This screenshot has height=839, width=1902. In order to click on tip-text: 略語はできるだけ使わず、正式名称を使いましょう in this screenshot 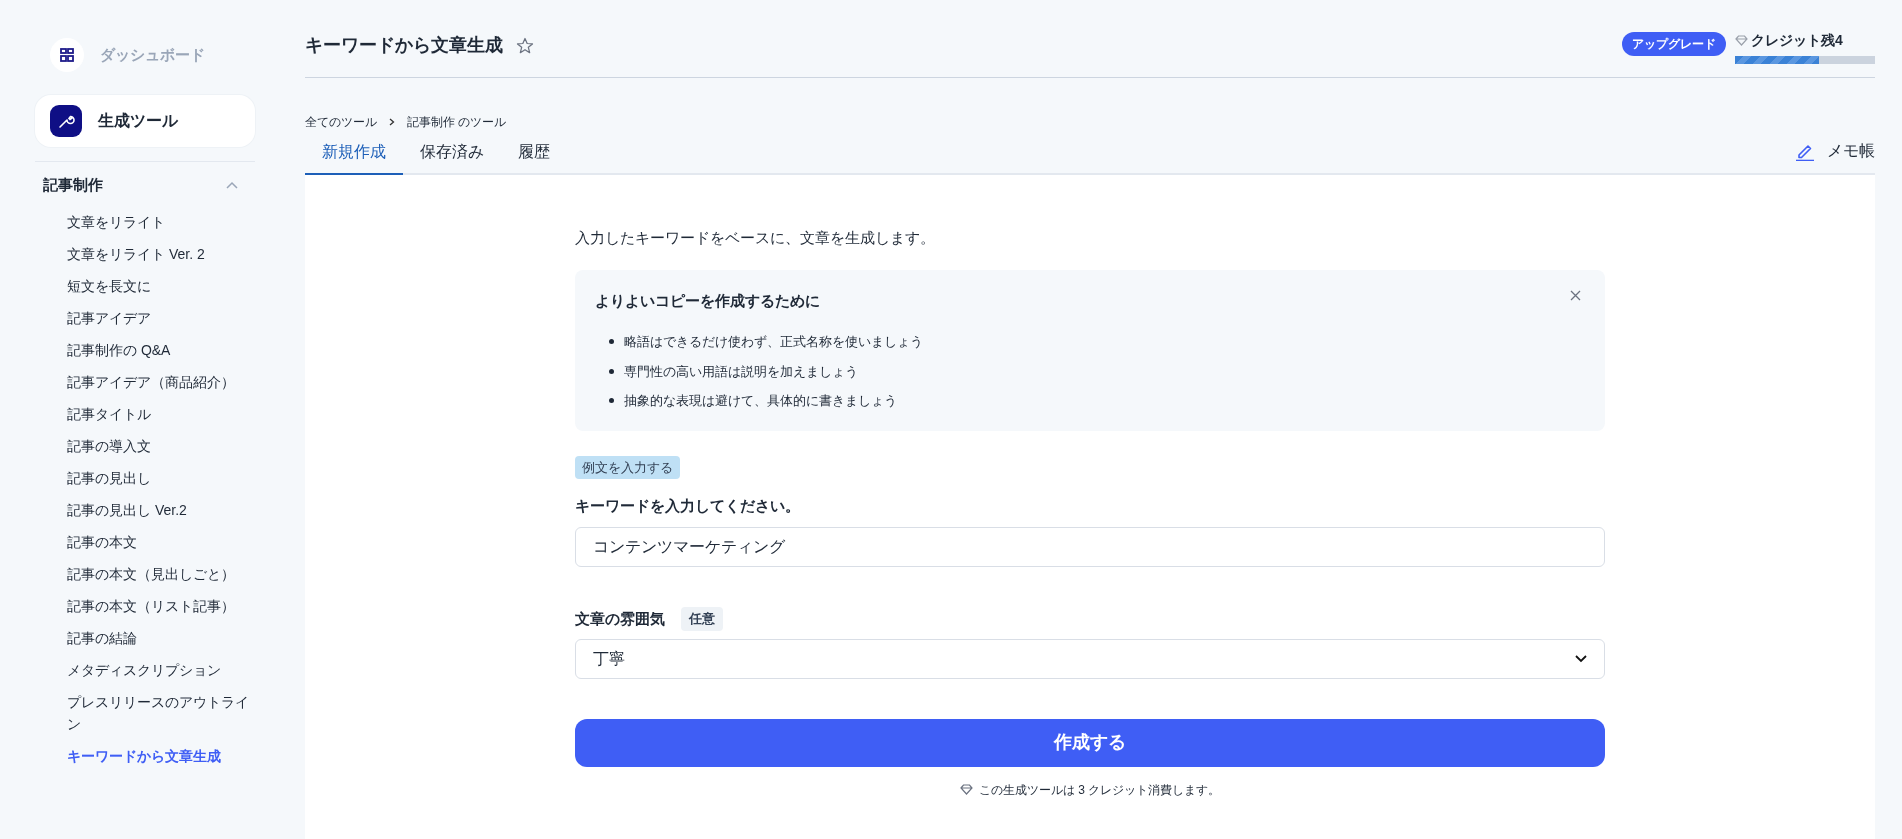, I will do `click(773, 342)`.